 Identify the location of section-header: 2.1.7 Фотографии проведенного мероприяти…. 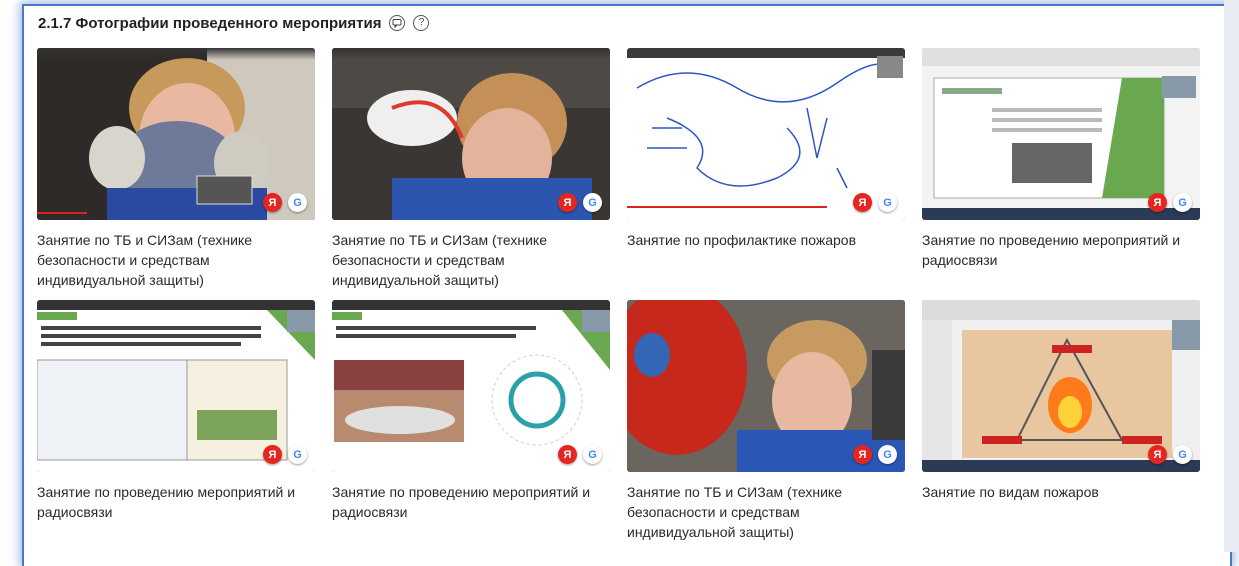
(234, 23).